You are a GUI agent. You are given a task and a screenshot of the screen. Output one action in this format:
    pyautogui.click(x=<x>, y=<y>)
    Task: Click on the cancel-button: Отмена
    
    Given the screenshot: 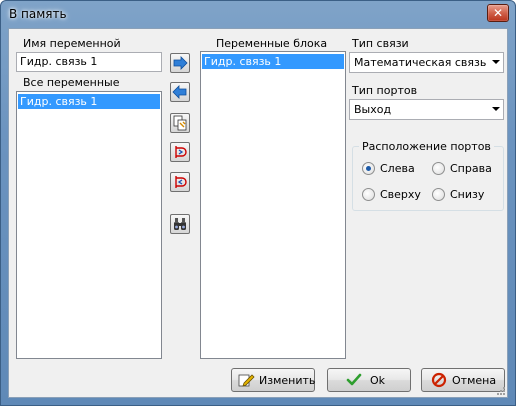 What is the action you would take?
    pyautogui.click(x=463, y=380)
    